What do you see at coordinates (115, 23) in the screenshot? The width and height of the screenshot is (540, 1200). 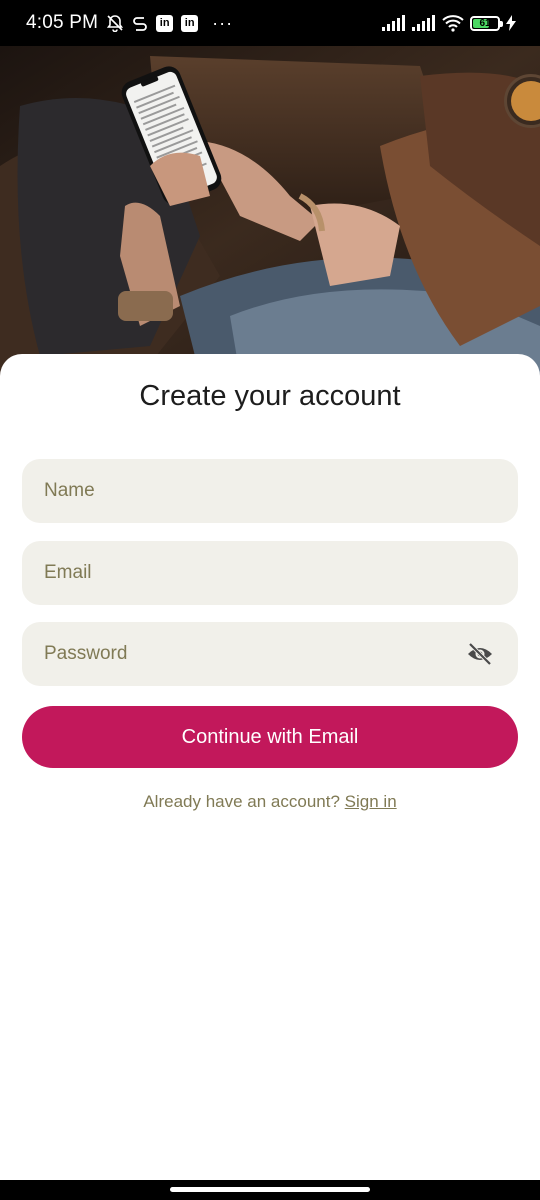 I see `mute-bell-icon` at bounding box center [115, 23].